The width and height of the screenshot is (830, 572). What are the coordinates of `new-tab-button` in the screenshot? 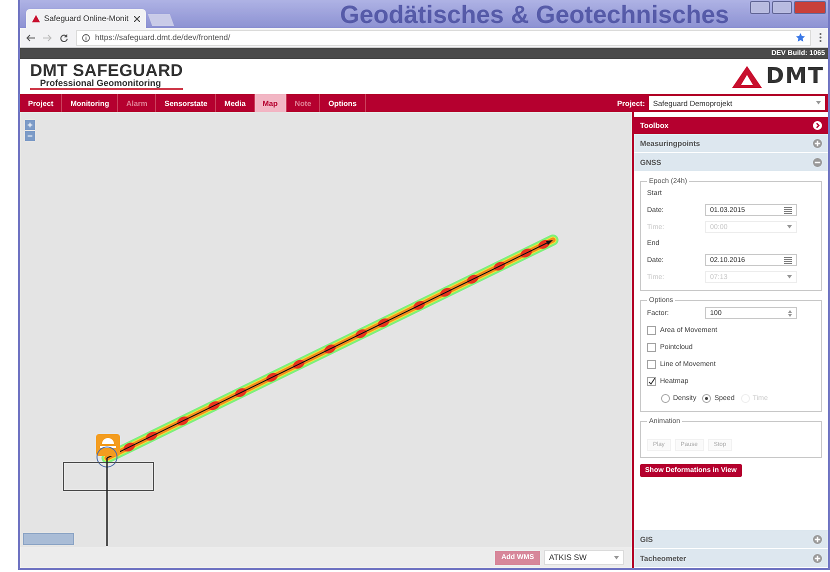 It's located at (161, 20).